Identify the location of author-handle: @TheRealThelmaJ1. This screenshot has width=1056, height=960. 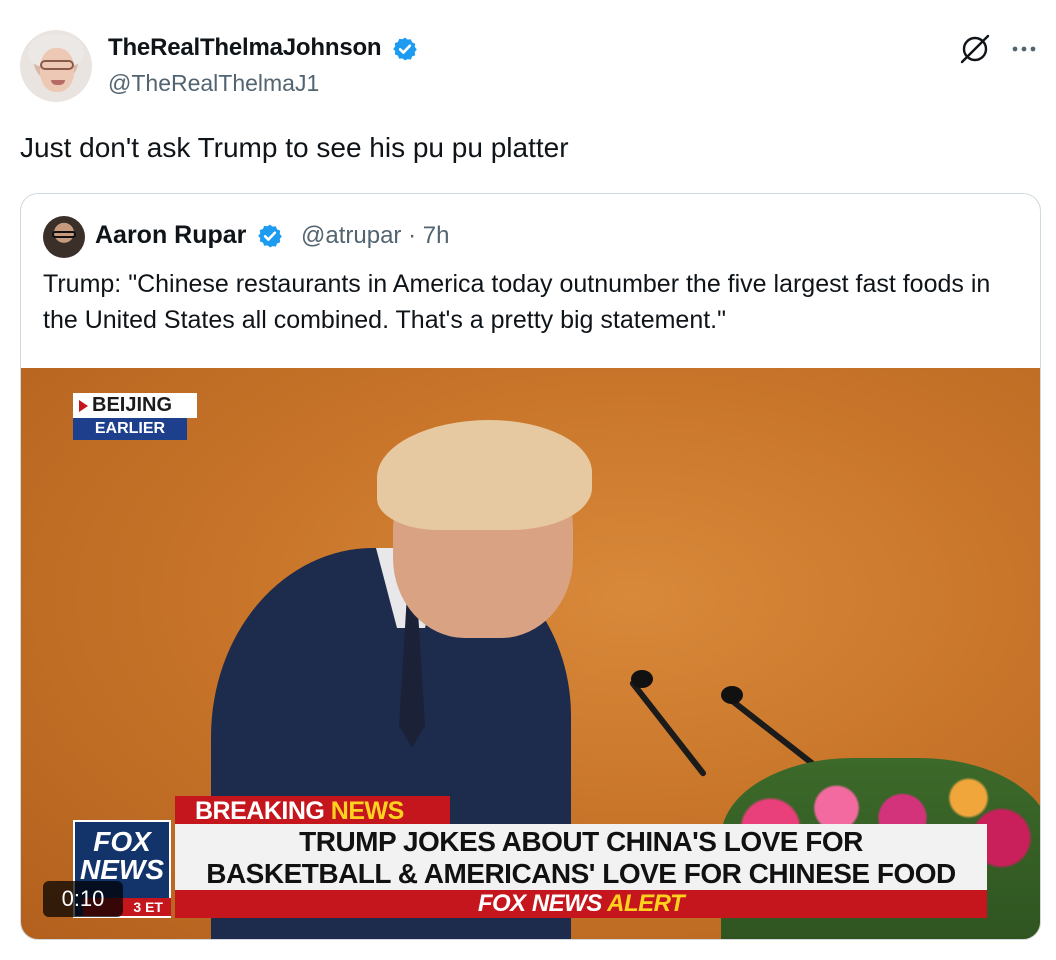
(213, 83).